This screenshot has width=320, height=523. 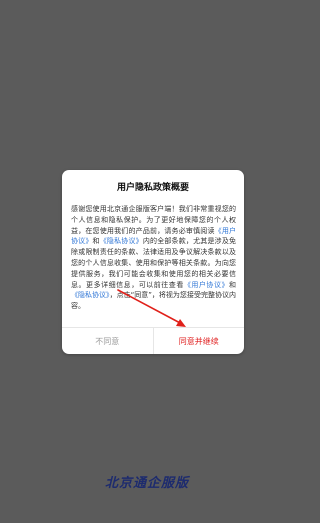 What do you see at coordinates (107, 341) in the screenshot?
I see `disagree-button: 不同意` at bounding box center [107, 341].